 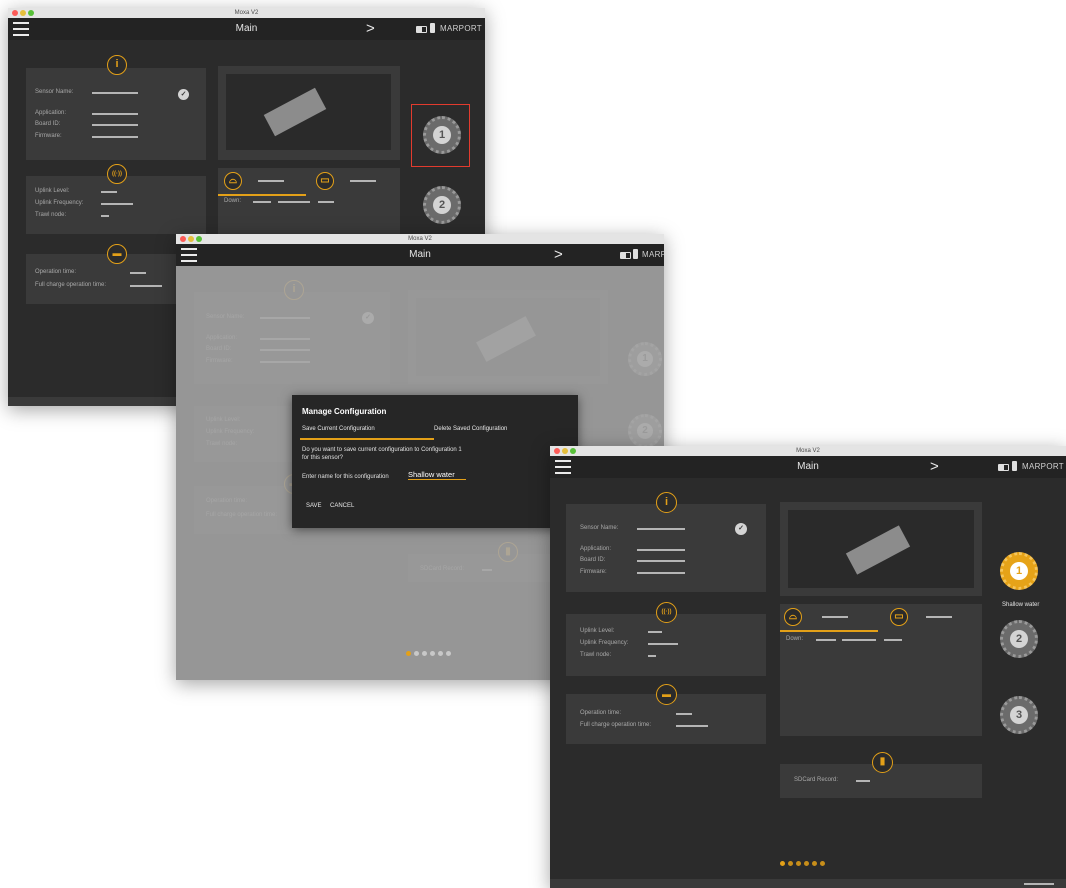 What do you see at coordinates (54, 92) in the screenshot?
I see `sensor-name-label: Sensor Name:` at bounding box center [54, 92].